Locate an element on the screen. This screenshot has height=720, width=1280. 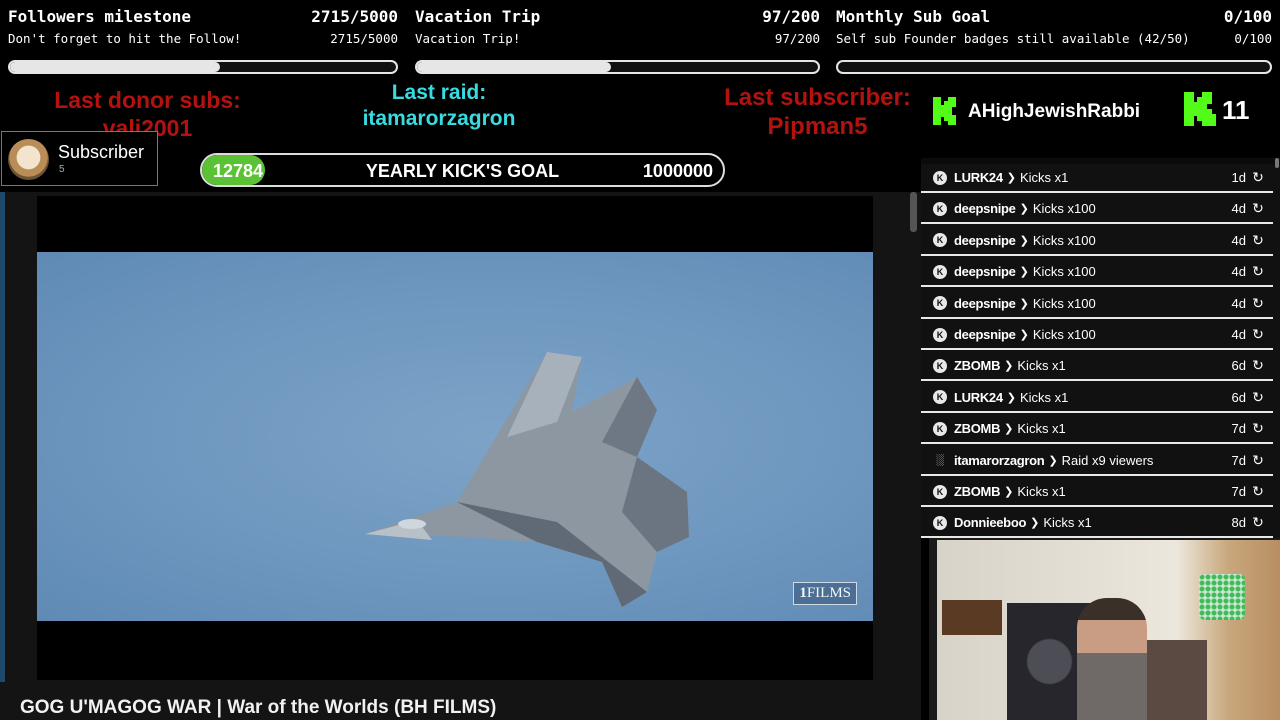
webcam-feed is located at coordinates (1108, 630).